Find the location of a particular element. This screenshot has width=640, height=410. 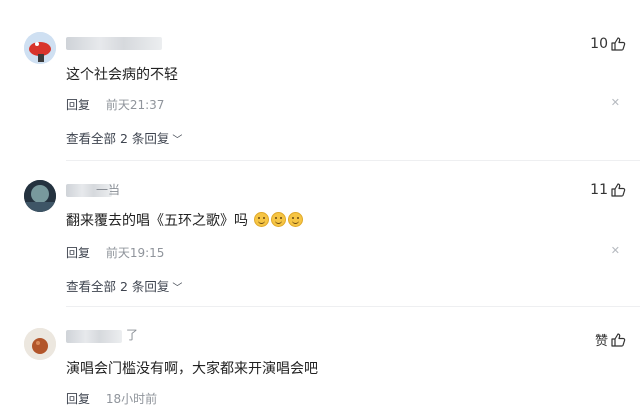

like-label: 赞 is located at coordinates (601, 341).